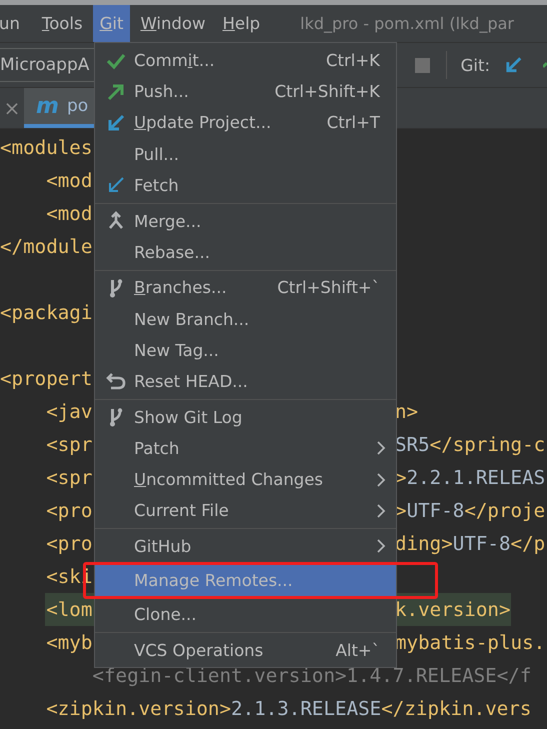  Describe the element at coordinates (453, 610) in the screenshot. I see `code-line: k.version>` at that location.